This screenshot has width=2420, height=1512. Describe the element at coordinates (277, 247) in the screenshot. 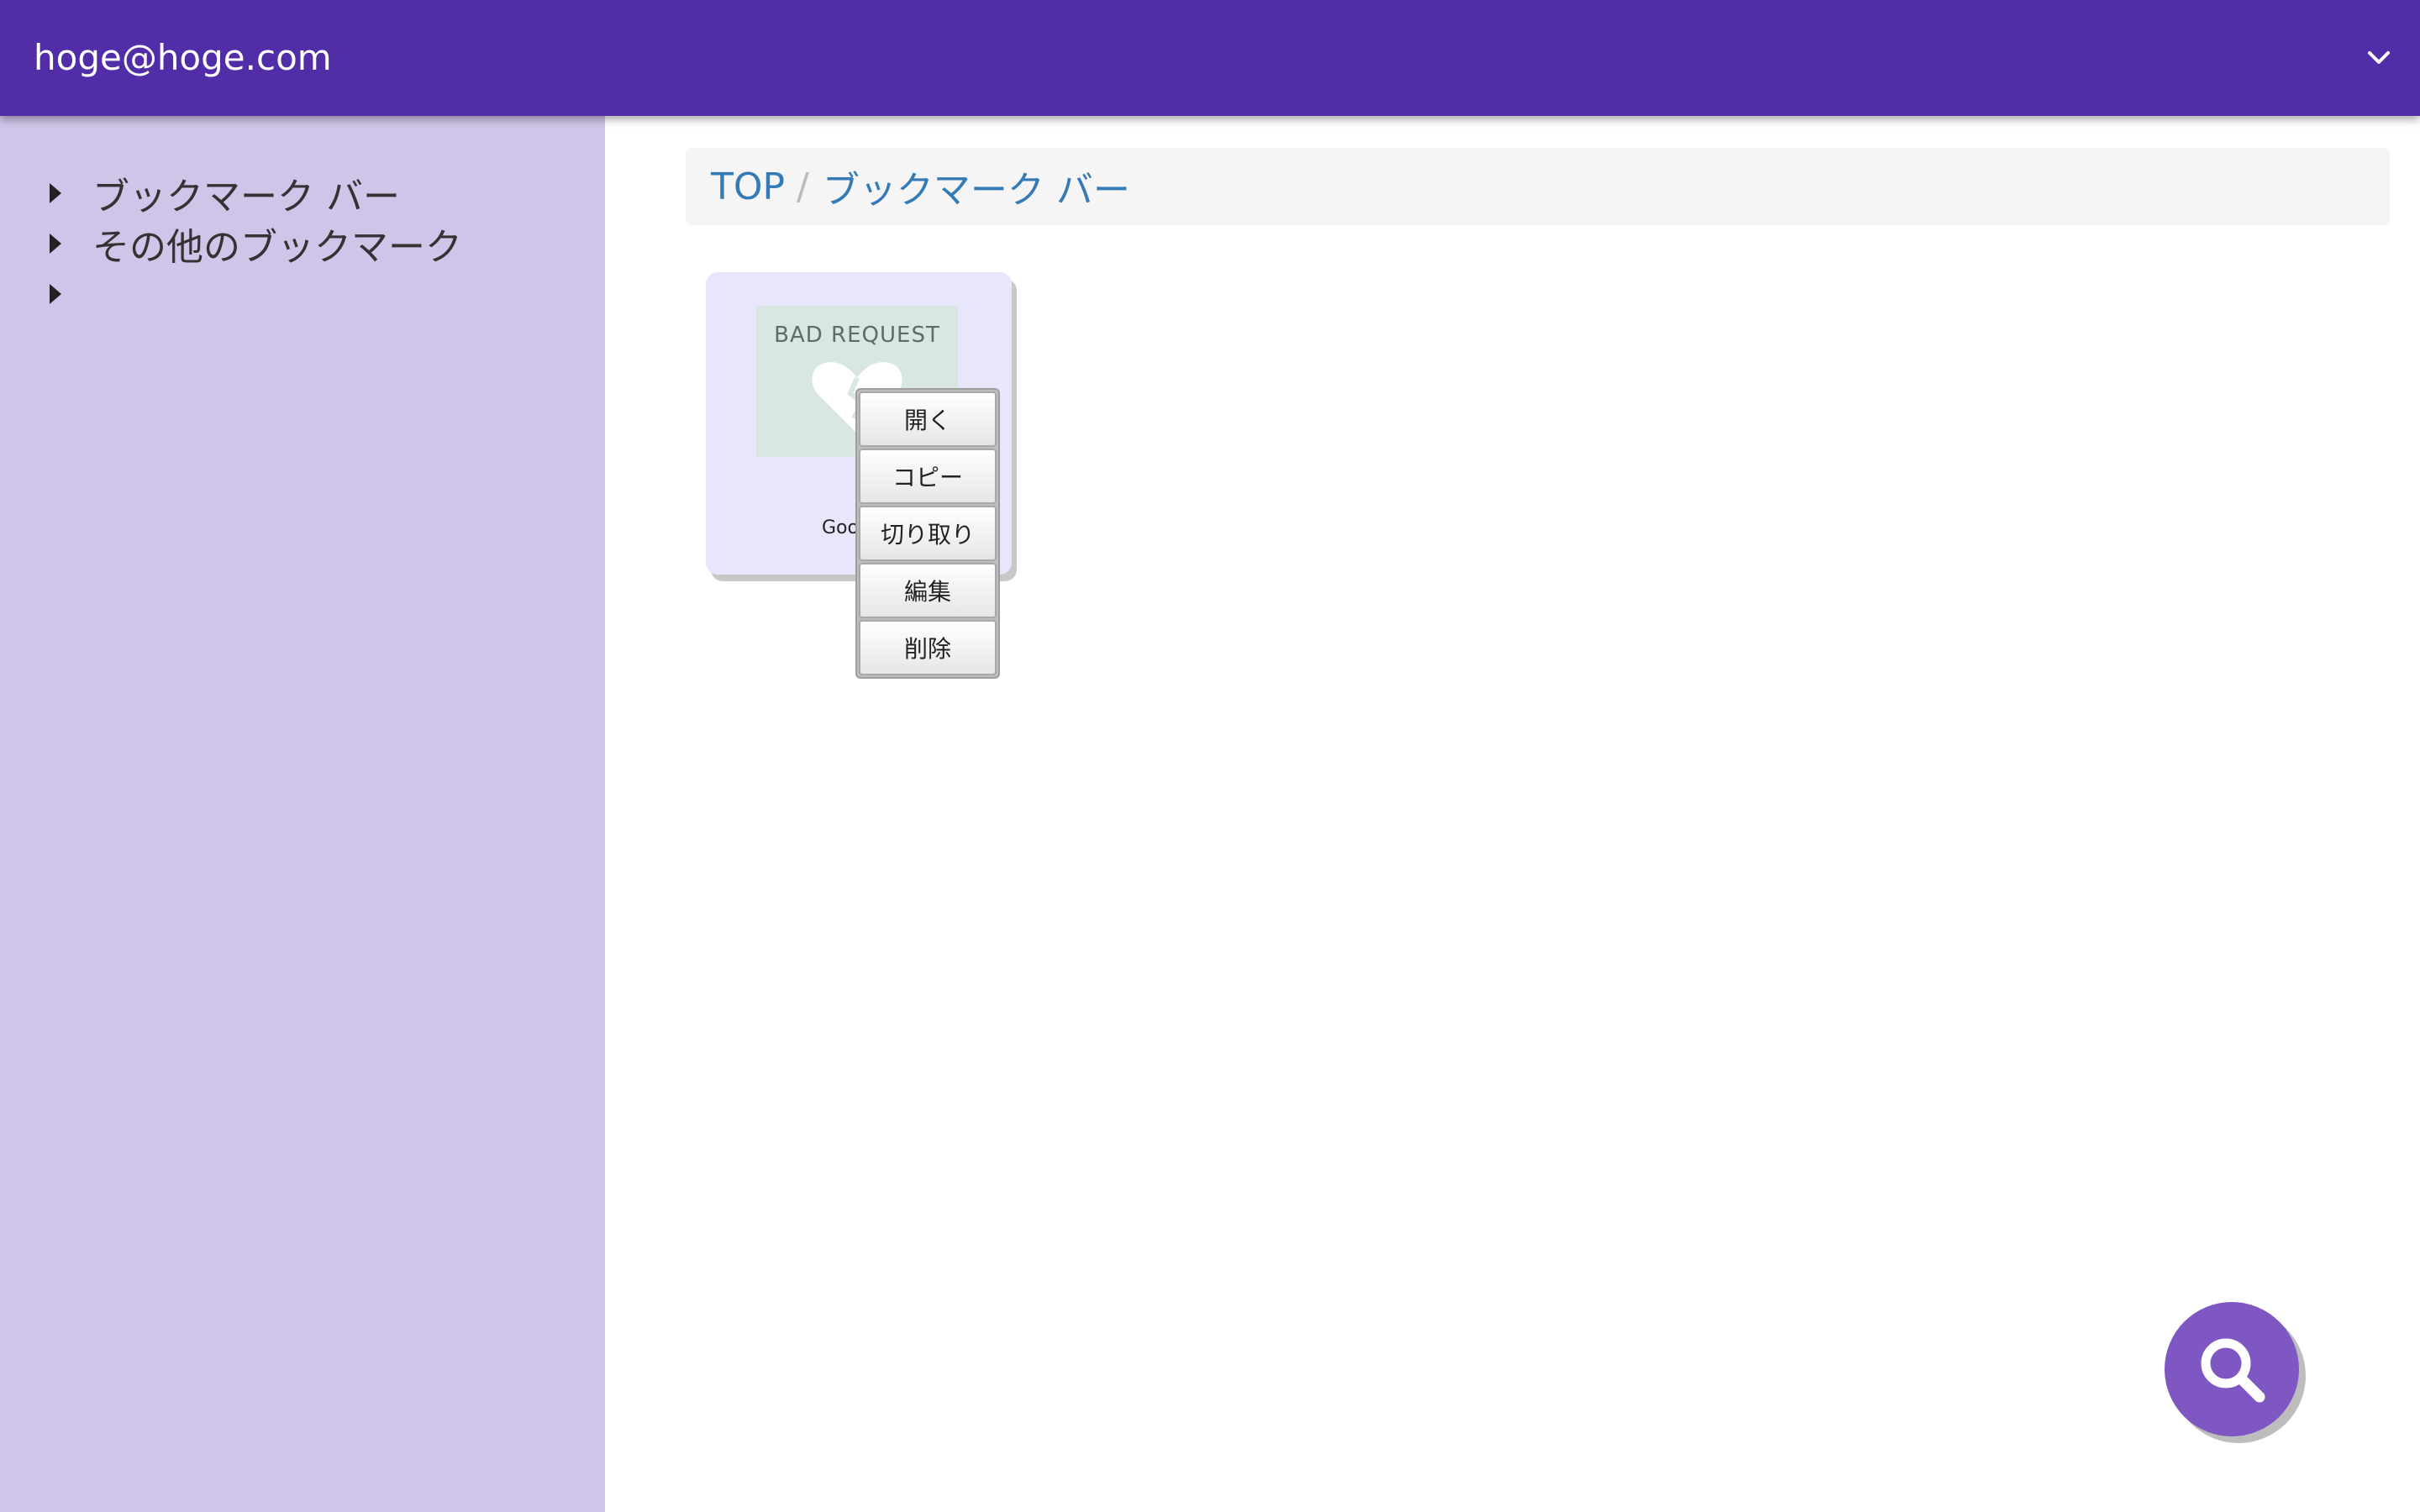

I see `tree-item-label: その他のブックマーク` at that location.